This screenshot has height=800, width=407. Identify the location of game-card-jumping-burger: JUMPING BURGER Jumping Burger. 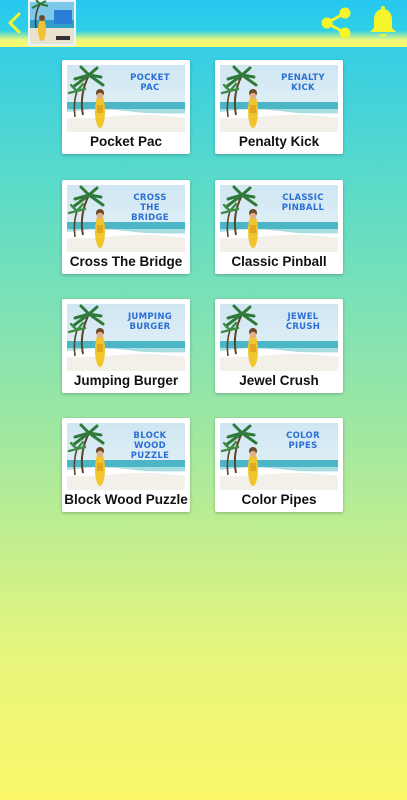
(126, 346).